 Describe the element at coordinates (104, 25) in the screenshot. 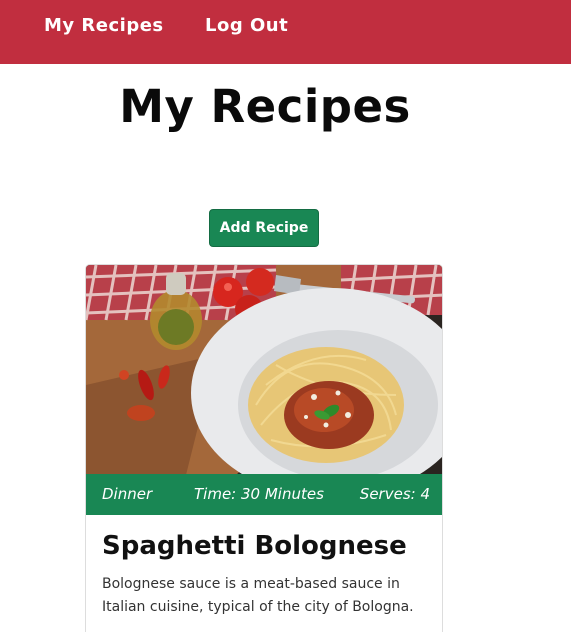

I see `nav-my-recipes-link: My Recipes` at that location.